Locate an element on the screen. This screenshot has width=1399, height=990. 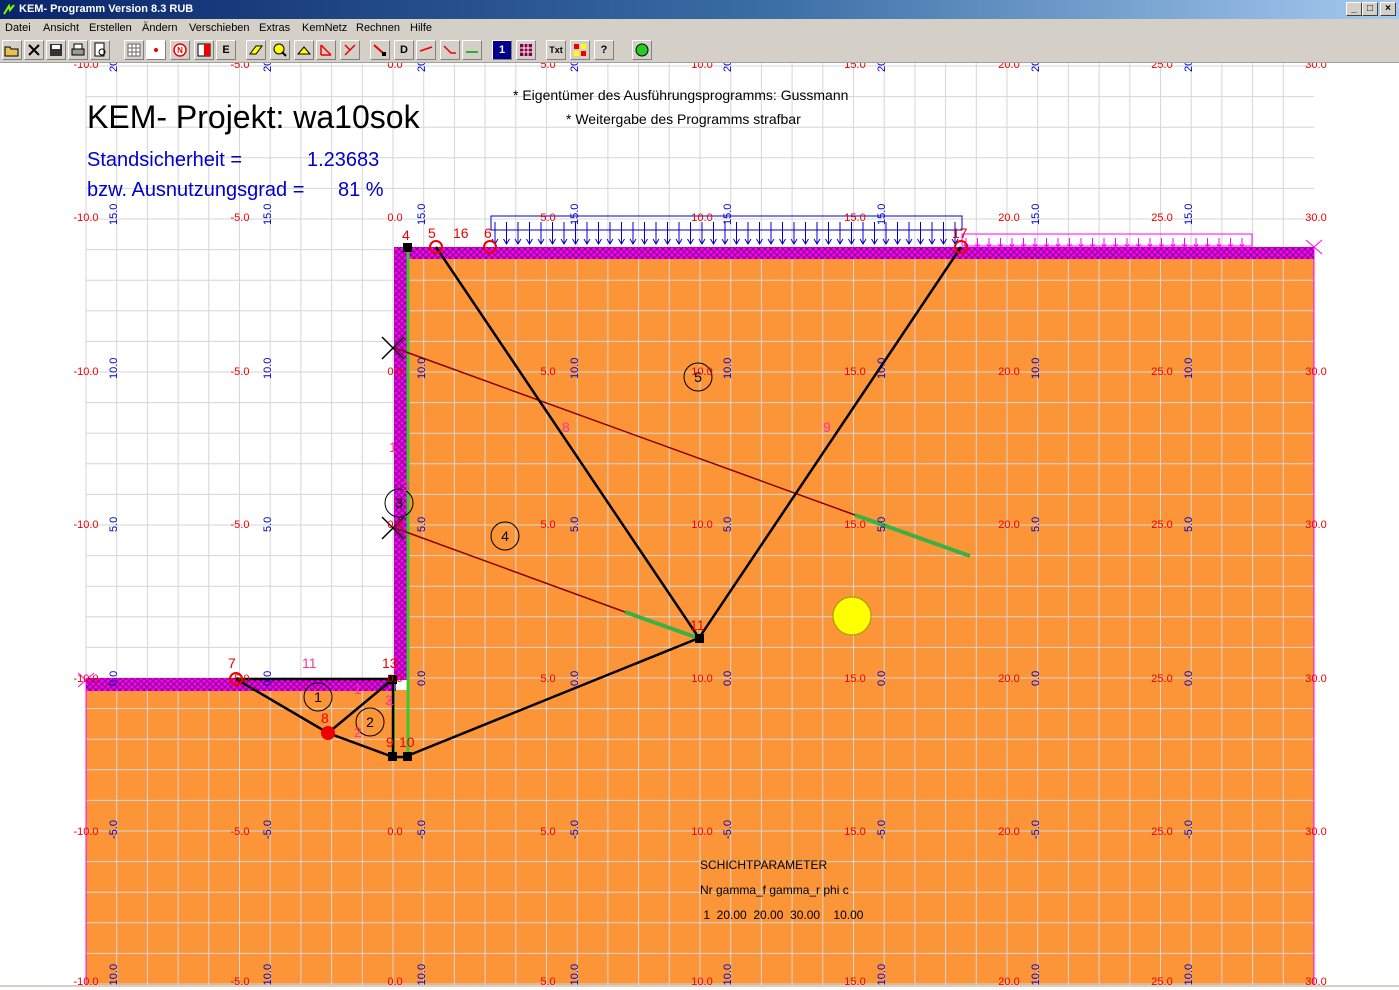
line-label-3b: 3 is located at coordinates (406, 486).